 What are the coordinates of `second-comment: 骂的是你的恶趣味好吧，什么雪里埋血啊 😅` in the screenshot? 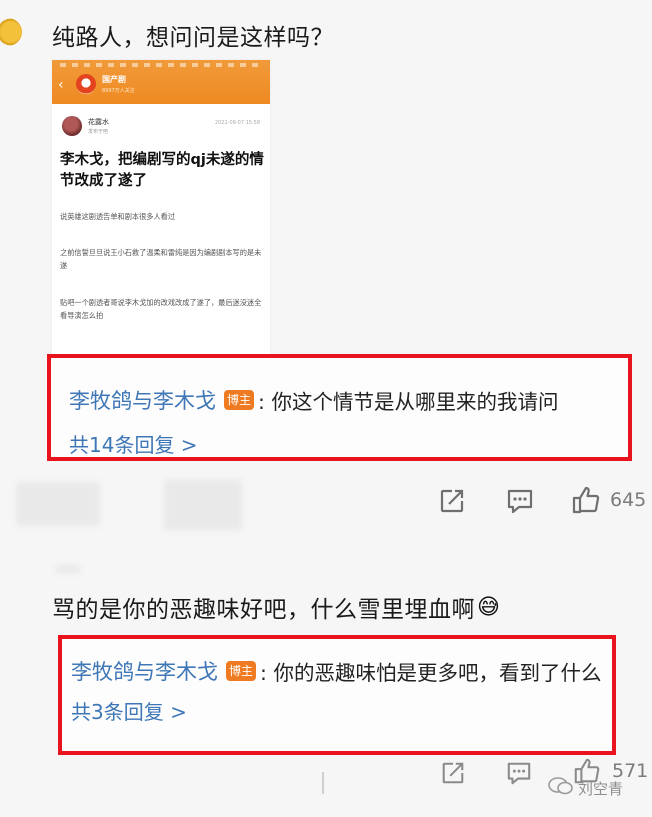 It's located at (276, 607).